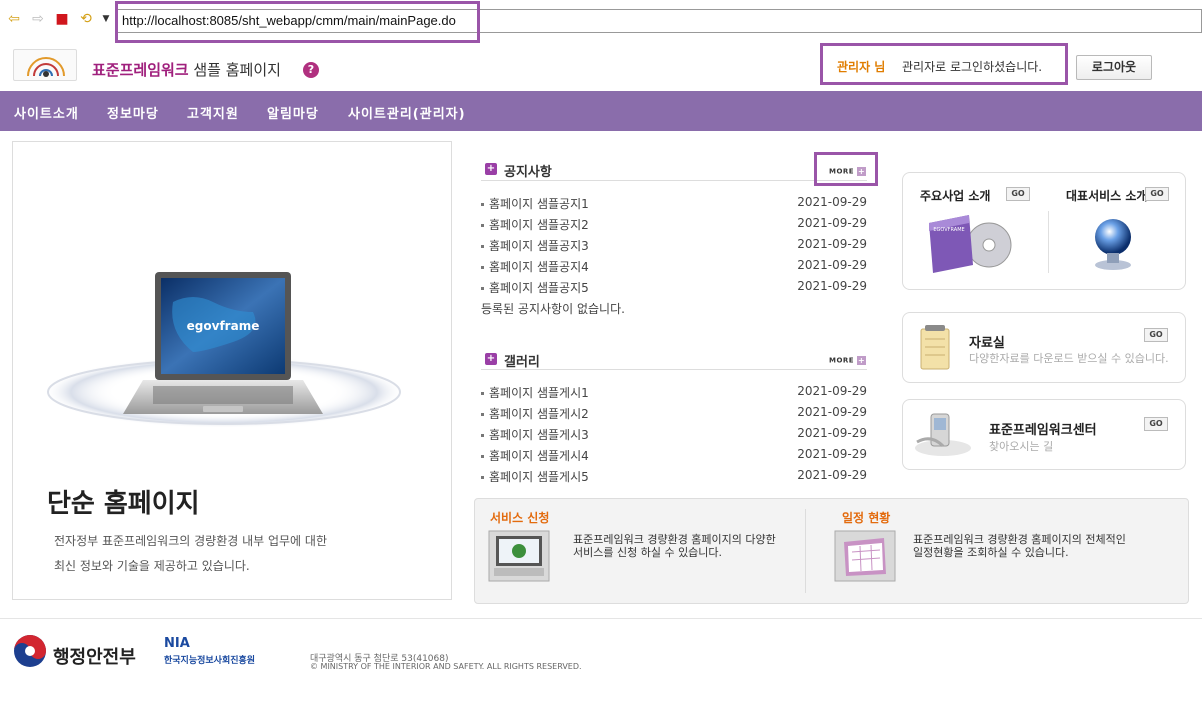  What do you see at coordinates (311, 70) in the screenshot?
I see `help-icon: ?` at bounding box center [311, 70].